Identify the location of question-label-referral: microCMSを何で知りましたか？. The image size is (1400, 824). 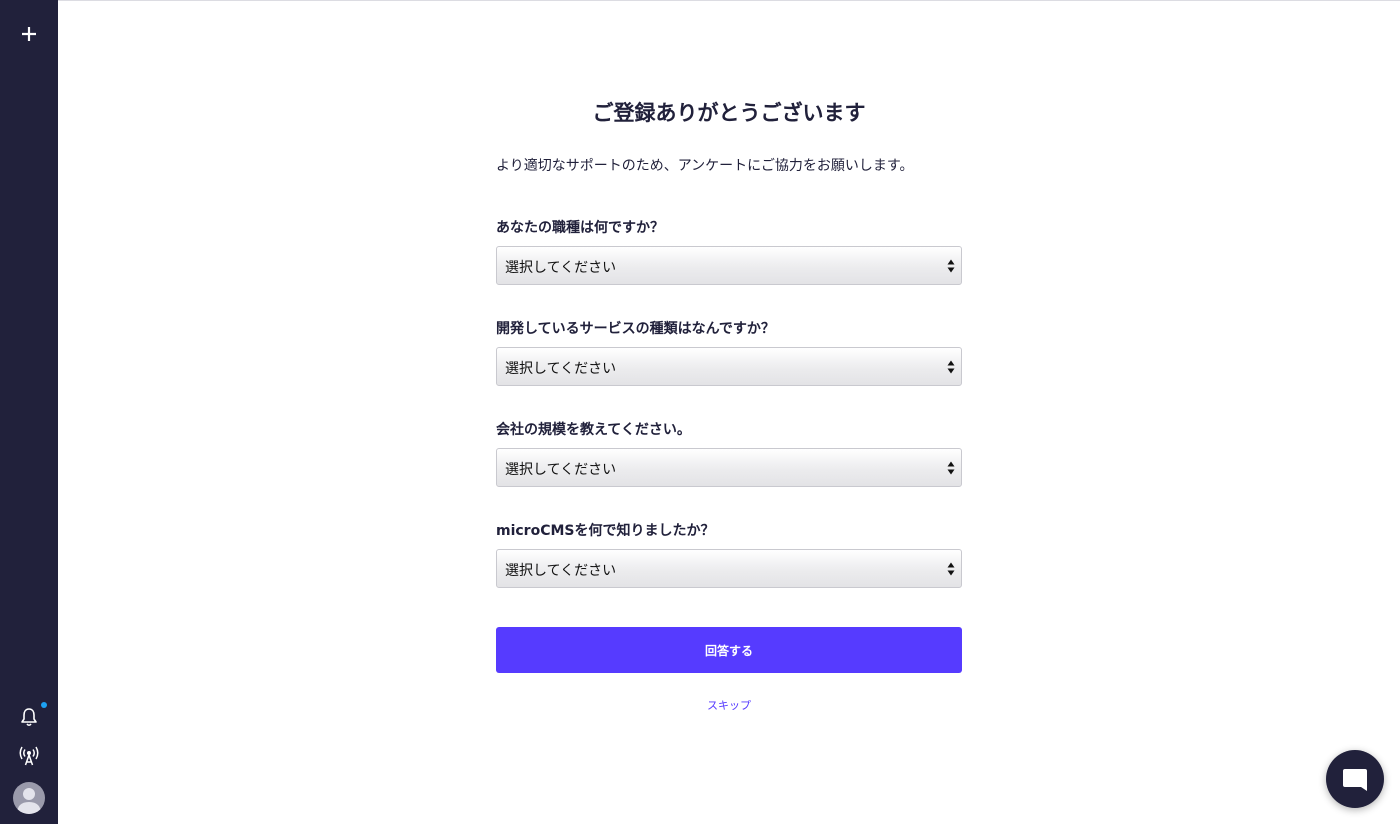
(605, 531).